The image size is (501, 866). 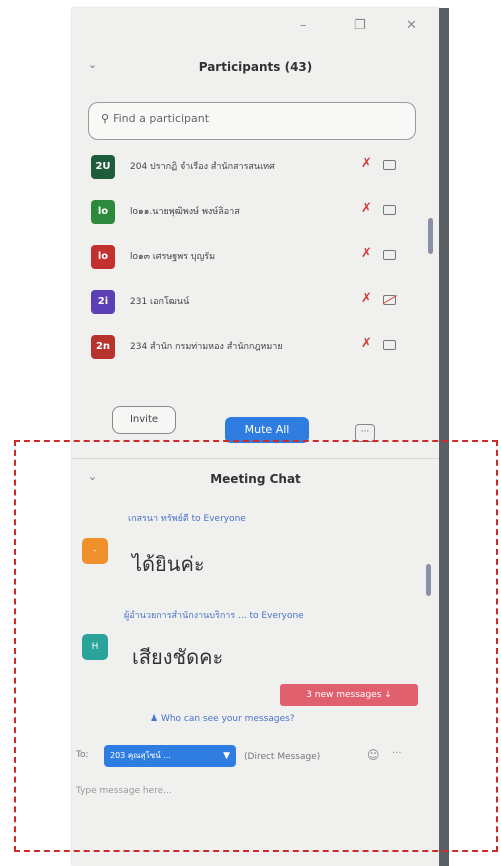 I want to click on participant-name: lo๑๓ เศรษฐพร บุญรัม, so click(x=173, y=257).